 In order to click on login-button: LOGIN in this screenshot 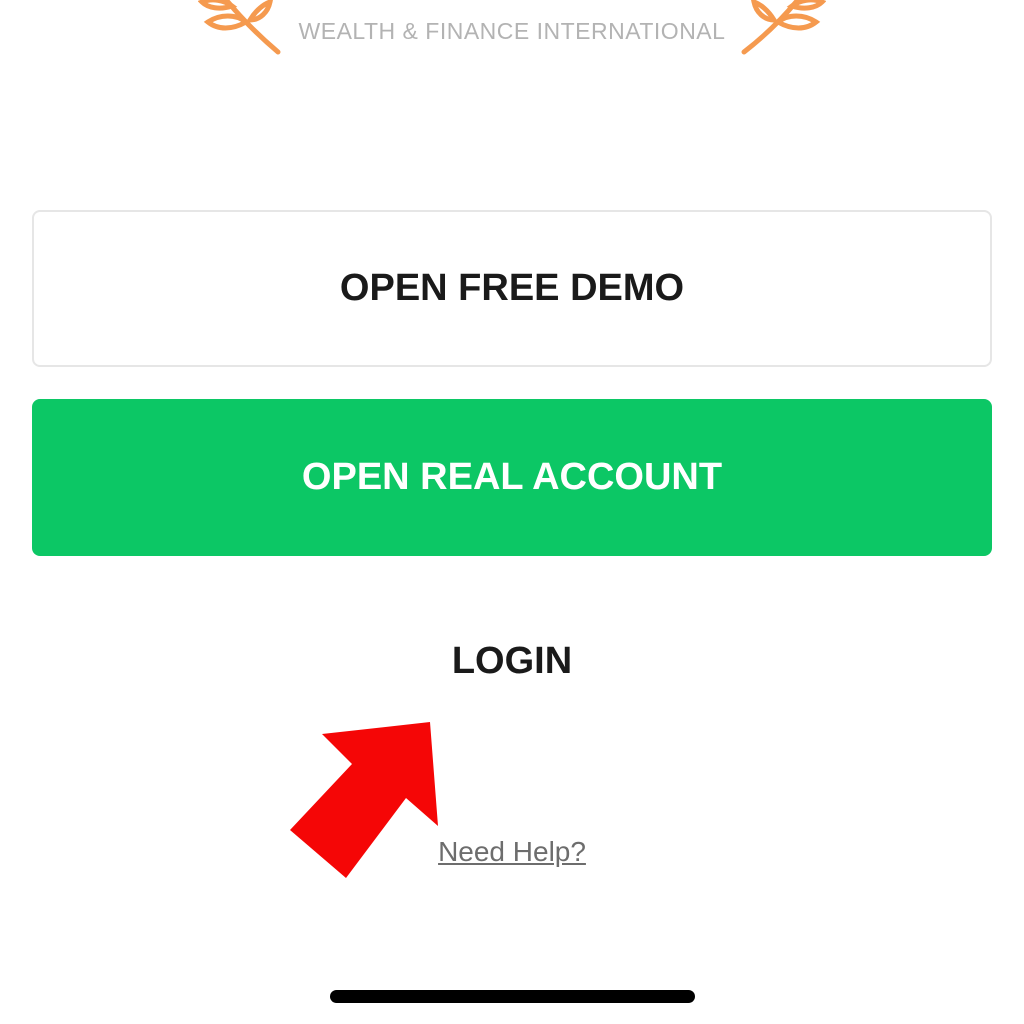, I will do `click(512, 661)`.